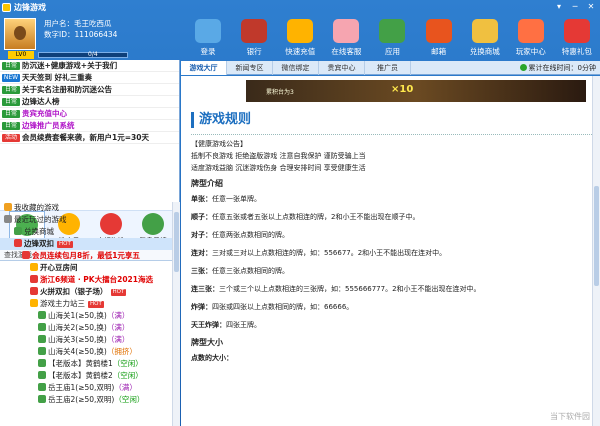  I want to click on toolbar-button: 登录, so click(208, 38).